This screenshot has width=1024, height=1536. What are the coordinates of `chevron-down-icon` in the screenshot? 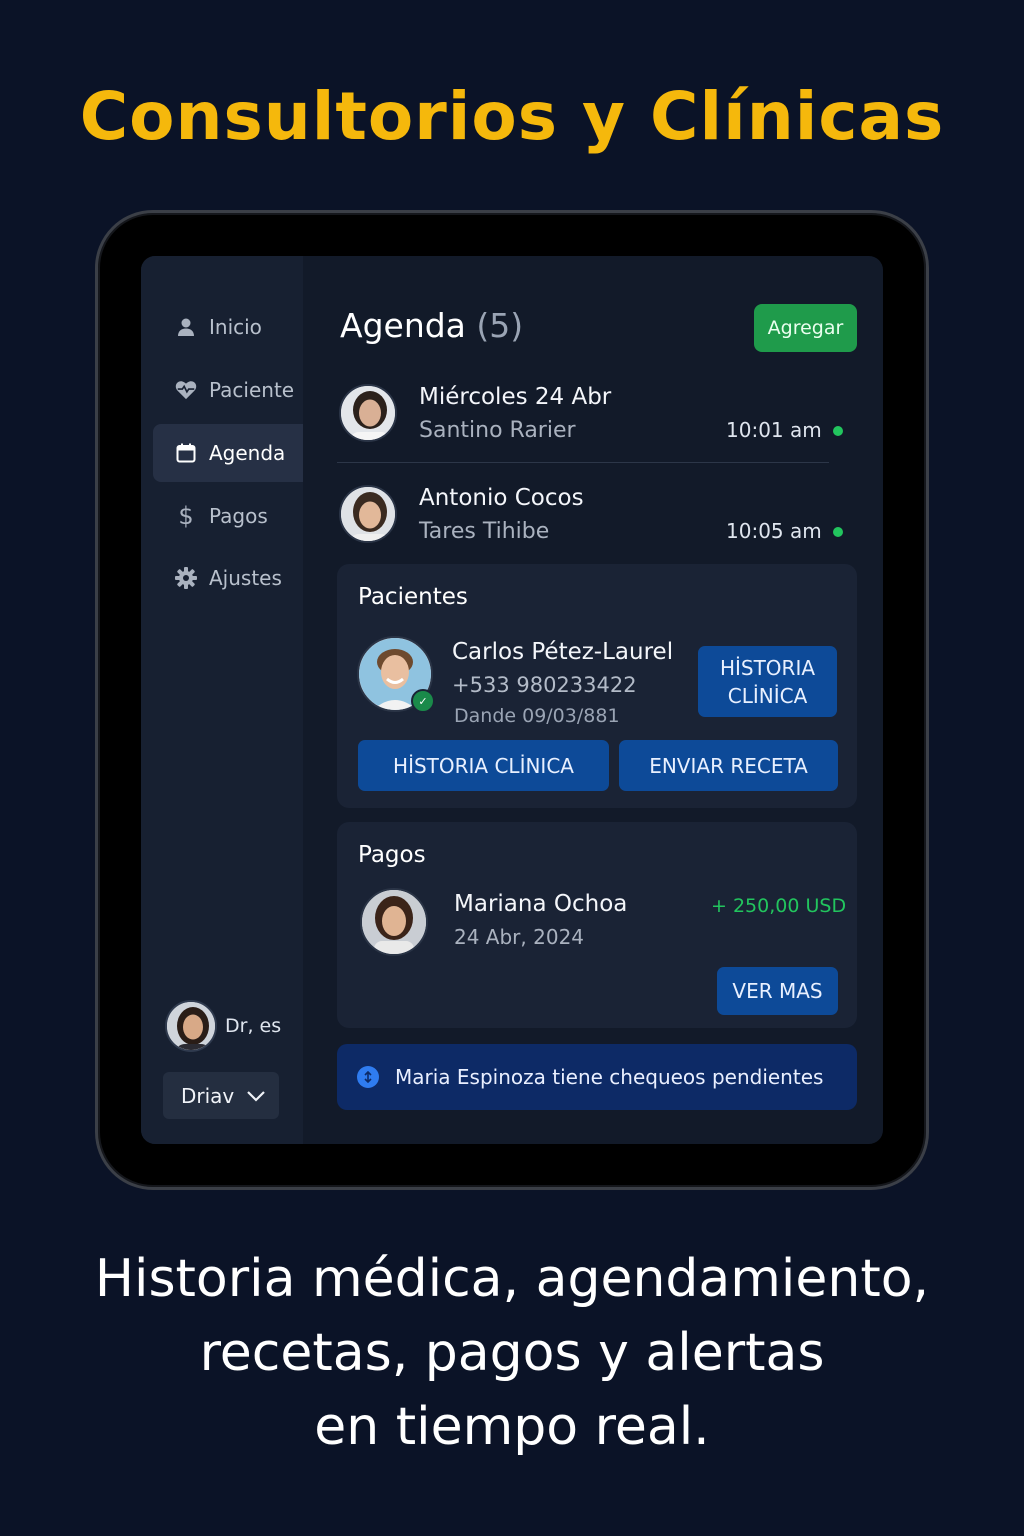 It's located at (256, 1096).